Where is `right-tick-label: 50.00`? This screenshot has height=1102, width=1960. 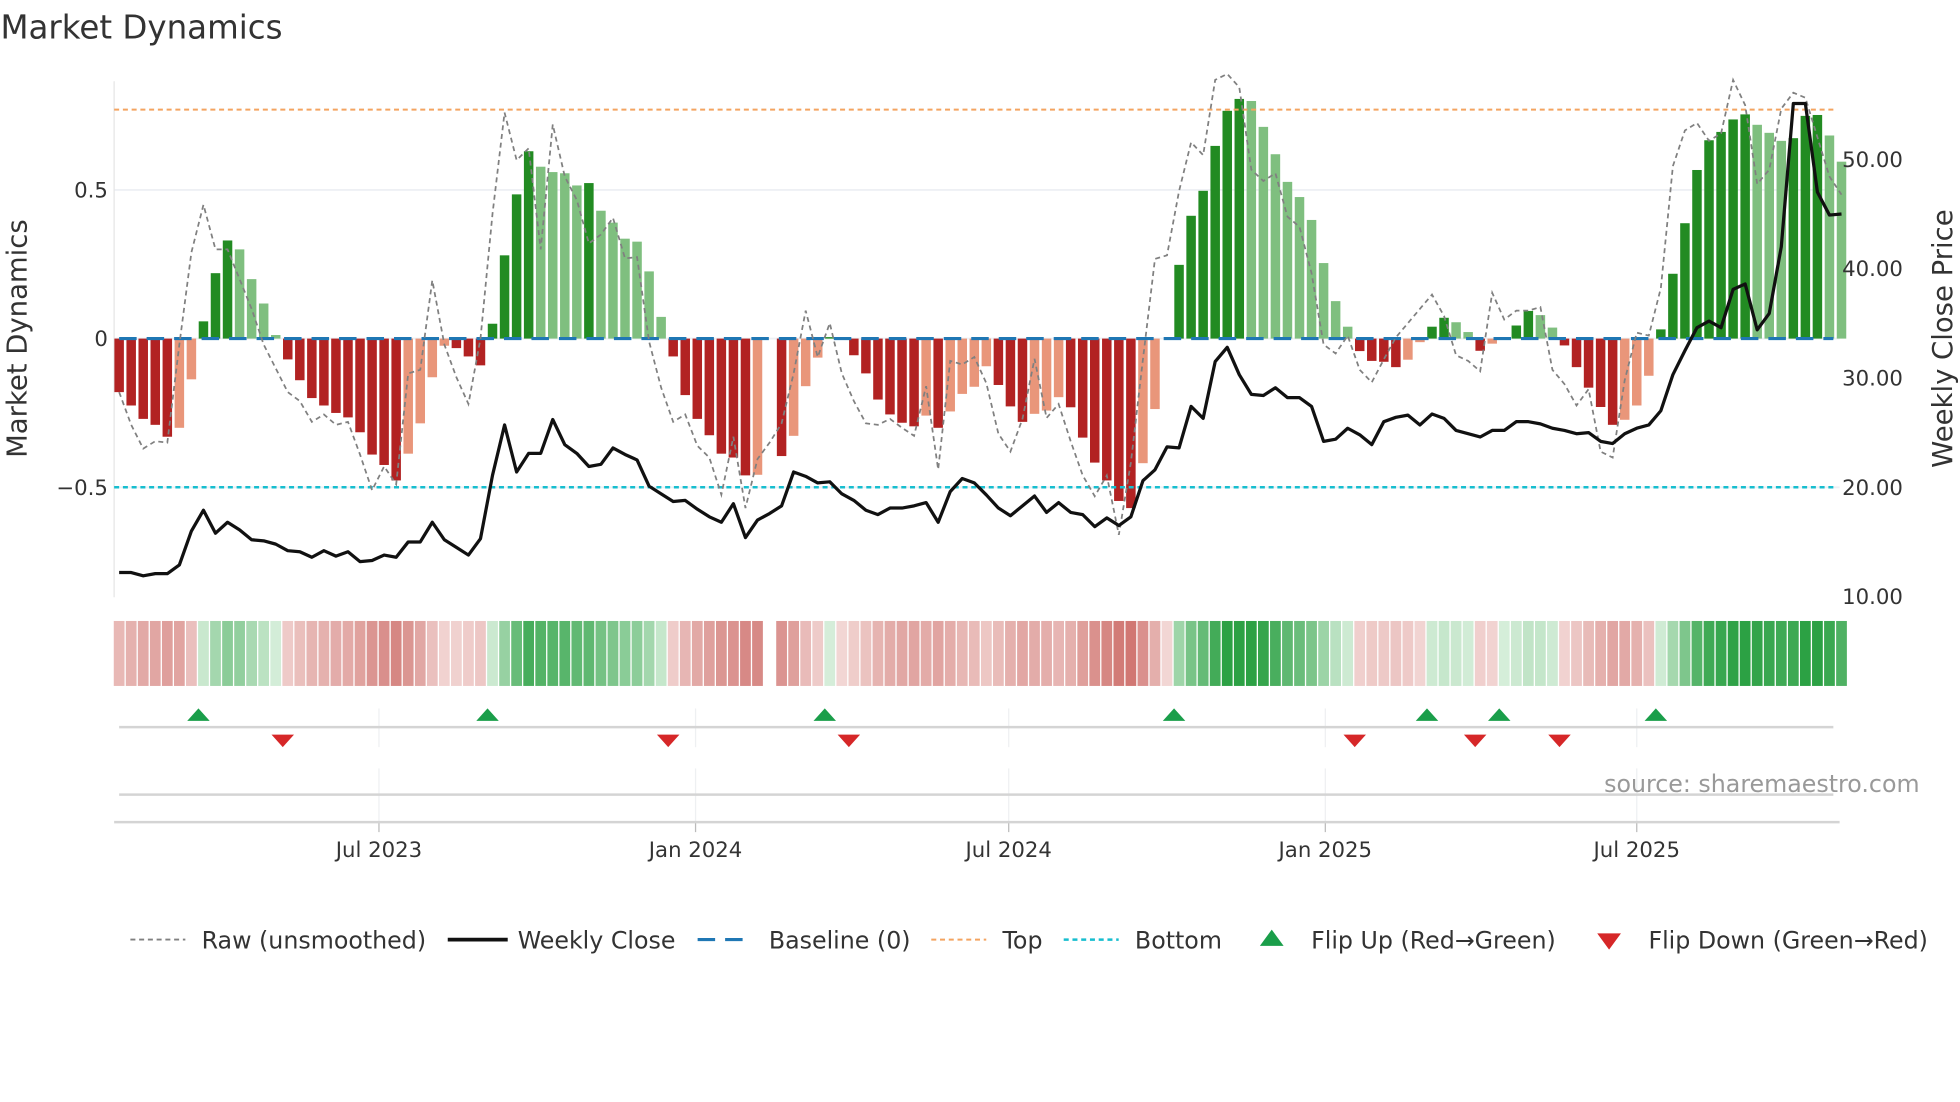
right-tick-label: 50.00 is located at coordinates (1872, 160).